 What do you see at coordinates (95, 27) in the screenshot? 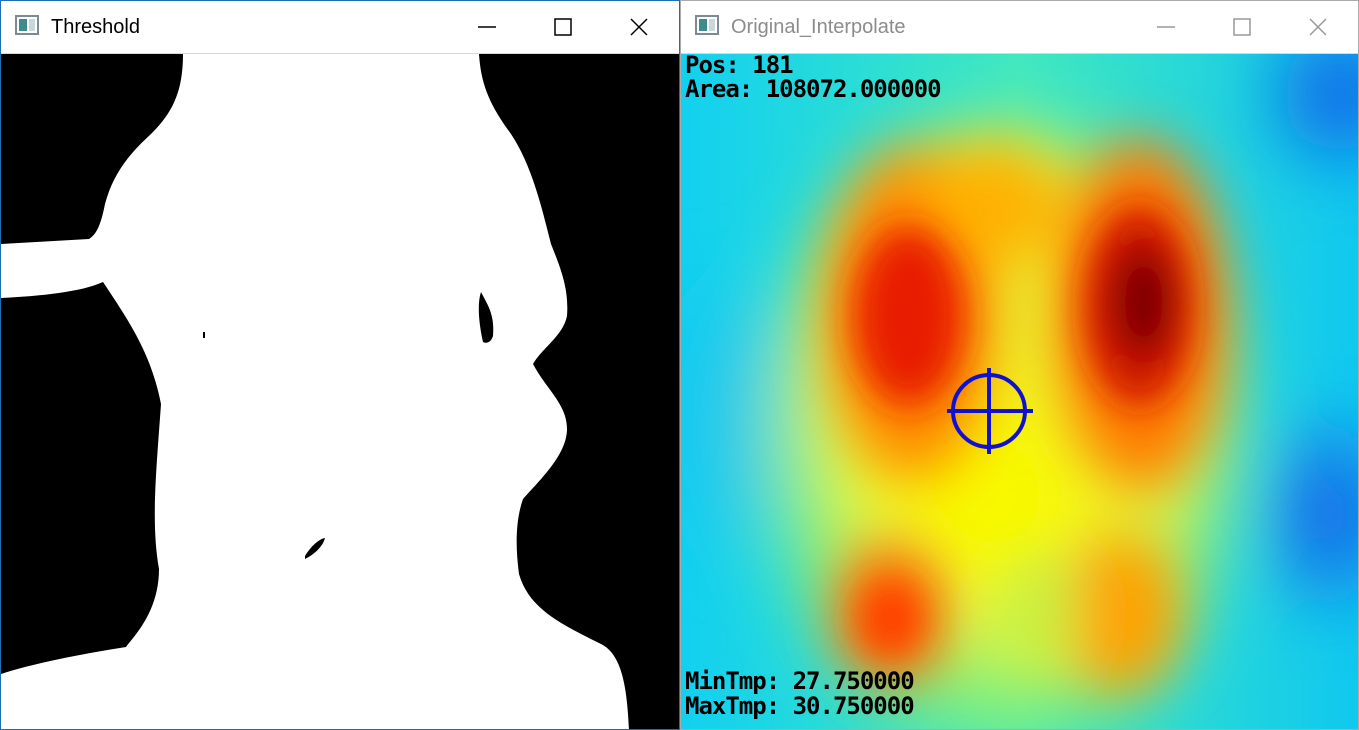
I see `threshold-window-title: Threshold` at bounding box center [95, 27].